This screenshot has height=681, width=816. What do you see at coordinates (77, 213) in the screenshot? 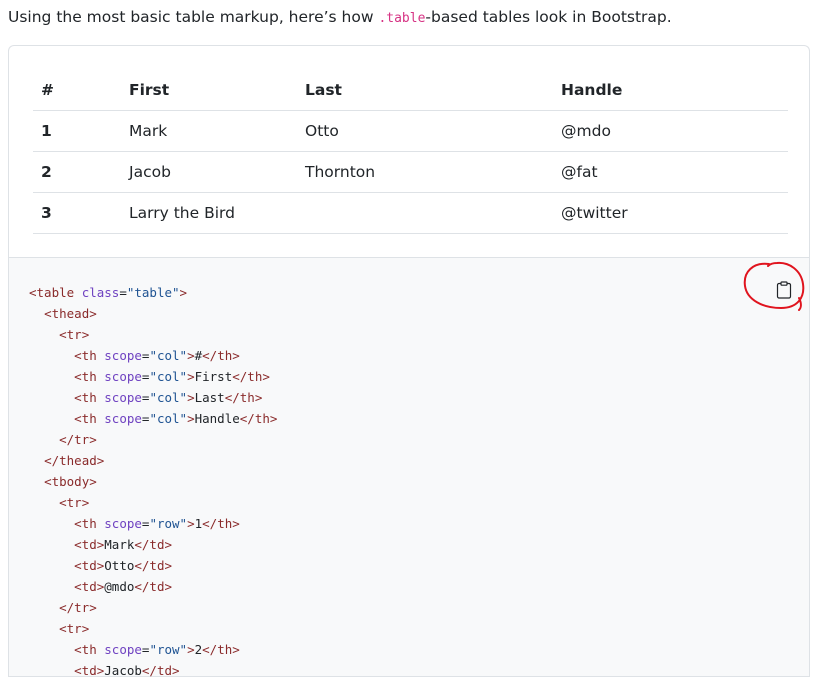
I see `row-number: 3` at bounding box center [77, 213].